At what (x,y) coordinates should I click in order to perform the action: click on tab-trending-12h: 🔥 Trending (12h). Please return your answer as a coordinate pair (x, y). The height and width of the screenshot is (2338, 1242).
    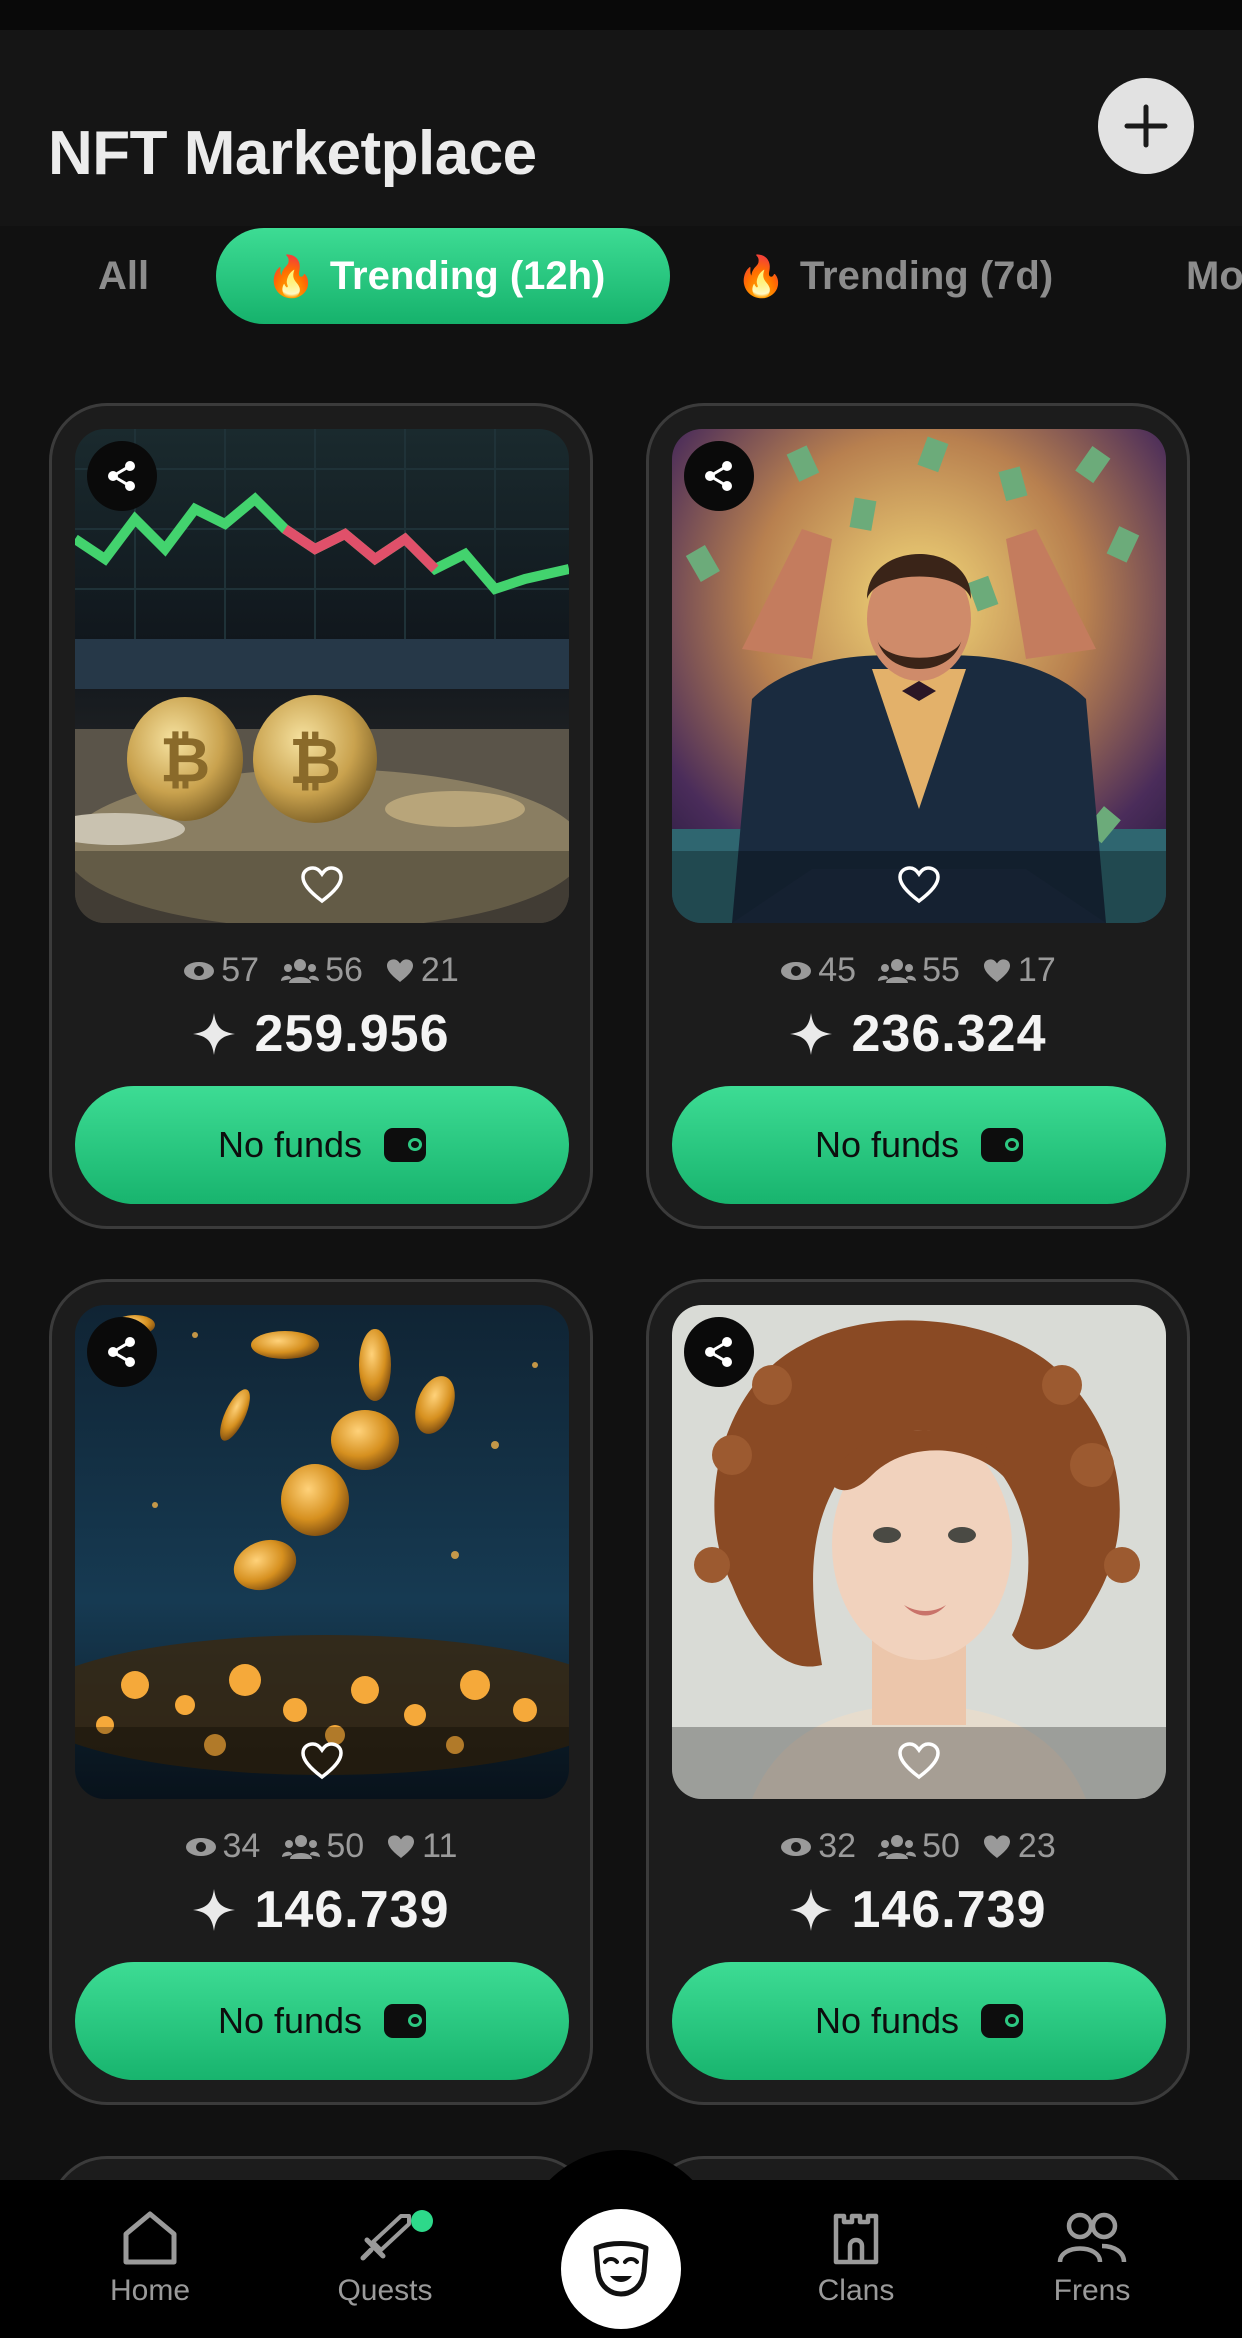
    Looking at the image, I should click on (443, 276).